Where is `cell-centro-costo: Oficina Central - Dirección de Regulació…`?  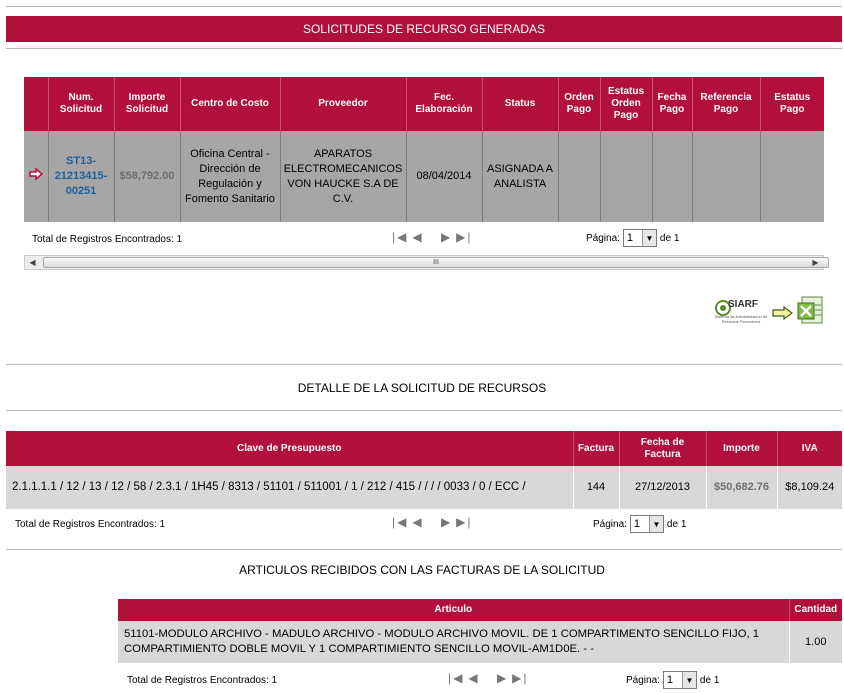 cell-centro-costo: Oficina Central - Dirección de Regulació… is located at coordinates (230, 176).